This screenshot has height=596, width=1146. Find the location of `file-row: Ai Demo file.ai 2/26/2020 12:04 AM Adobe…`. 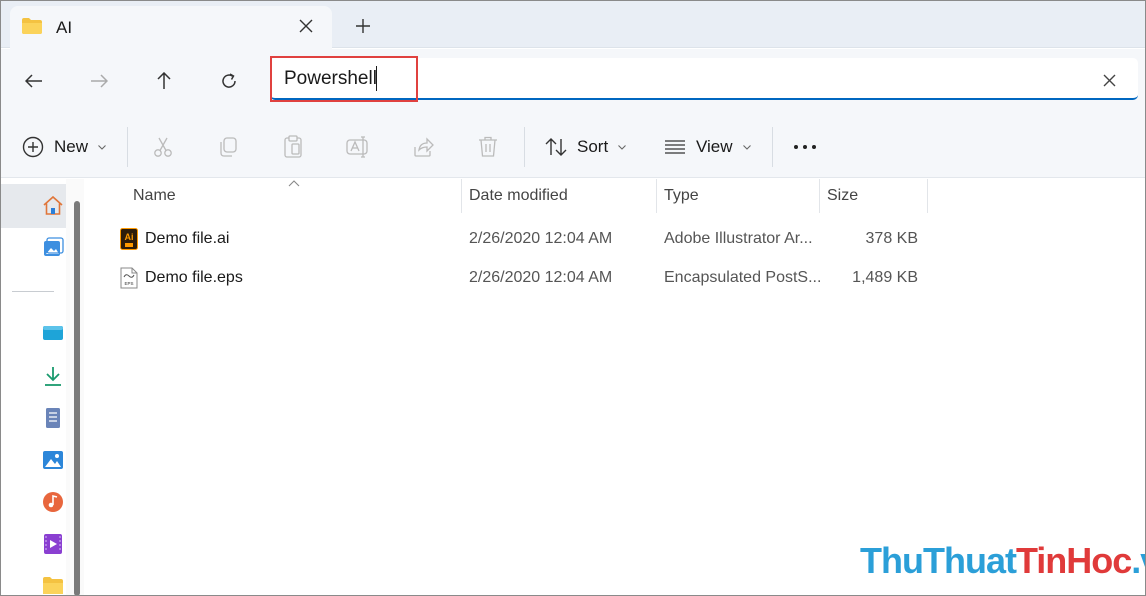

file-row: Ai Demo file.ai 2/26/2020 12:04 AM Adobe… is located at coordinates (625, 239).